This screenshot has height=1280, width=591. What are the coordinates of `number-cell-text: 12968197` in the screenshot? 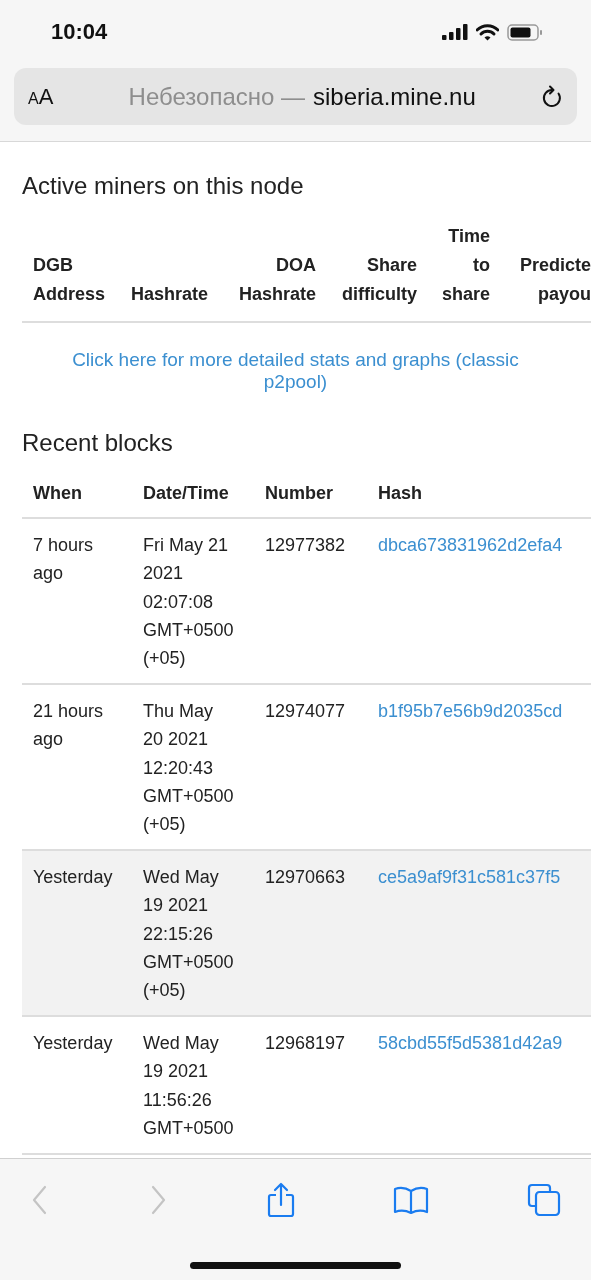 It's located at (305, 1044).